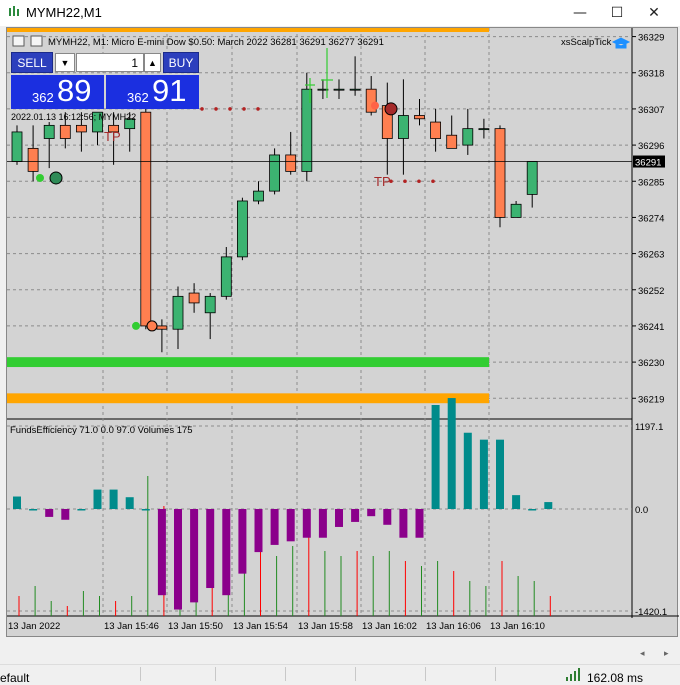 This screenshot has height=685, width=680. What do you see at coordinates (642, 653) in the screenshot?
I see `scroll-left-icon: ◂` at bounding box center [642, 653].